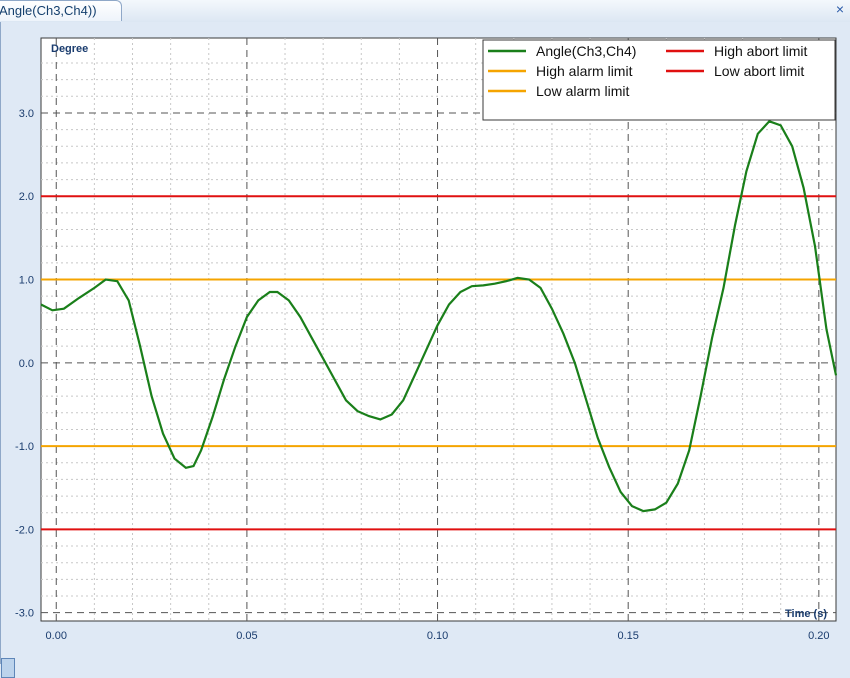 The height and width of the screenshot is (678, 850). I want to click on x-tick-label: 0.15, so click(627, 636).